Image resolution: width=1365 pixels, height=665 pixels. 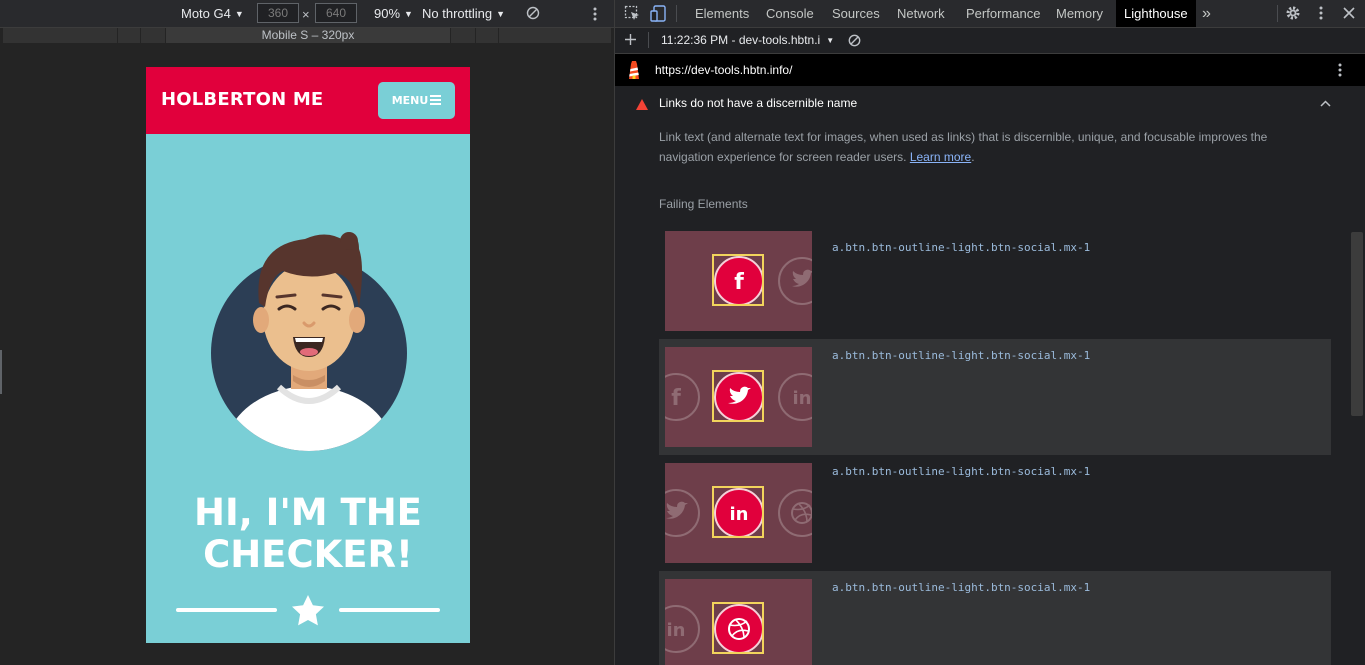 What do you see at coordinates (1321, 13) in the screenshot?
I see `customize-menu-icon` at bounding box center [1321, 13].